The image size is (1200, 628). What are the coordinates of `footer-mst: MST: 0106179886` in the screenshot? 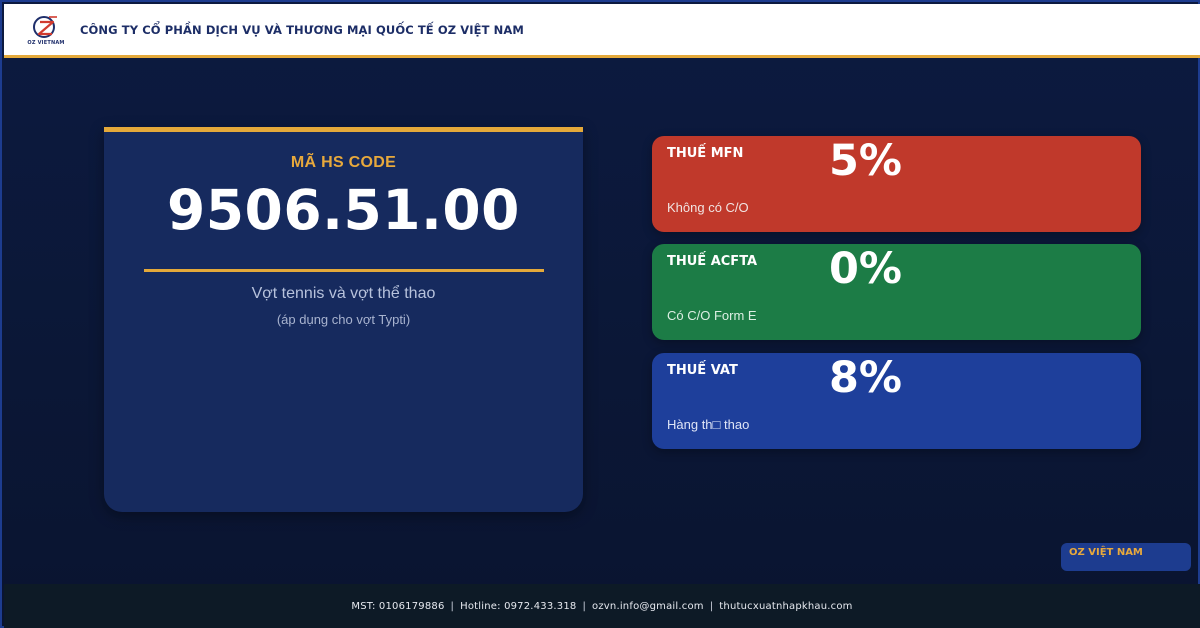 It's located at (398, 606).